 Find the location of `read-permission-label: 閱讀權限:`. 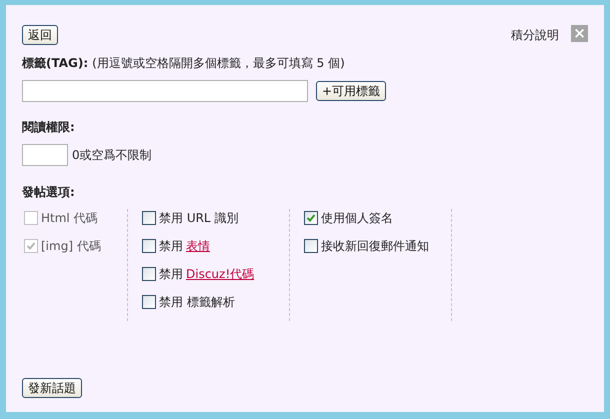

read-permission-label: 閱讀權限: is located at coordinates (49, 127).